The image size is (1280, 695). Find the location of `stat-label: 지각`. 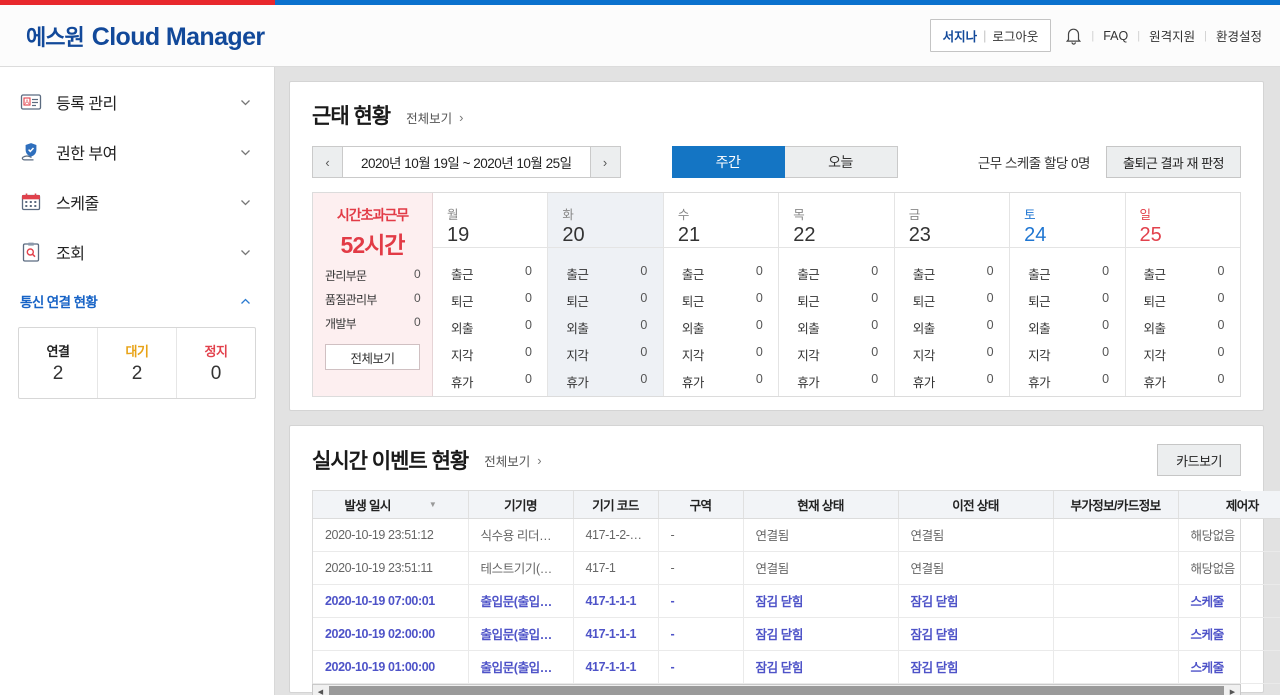

stat-label: 지각 is located at coordinates (1039, 356).